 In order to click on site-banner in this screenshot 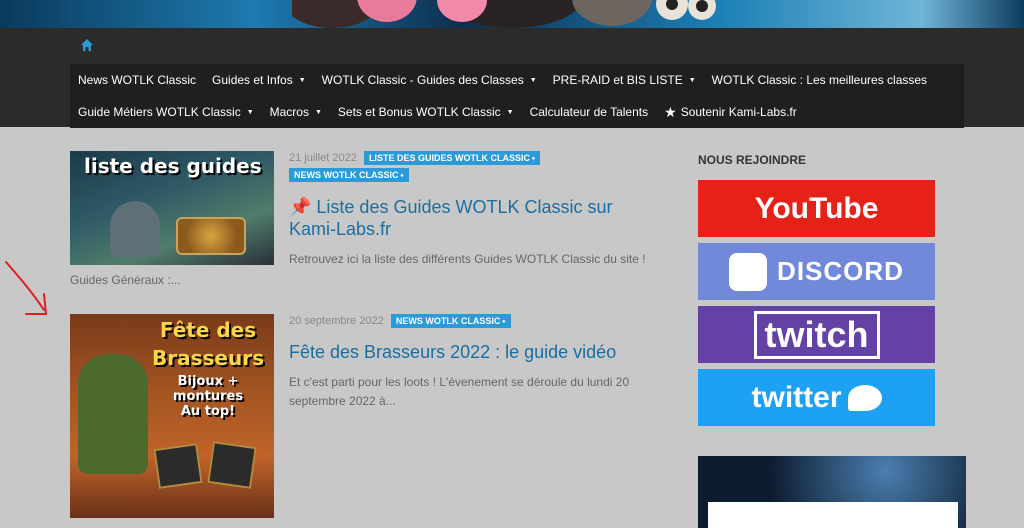, I will do `click(512, 14)`.